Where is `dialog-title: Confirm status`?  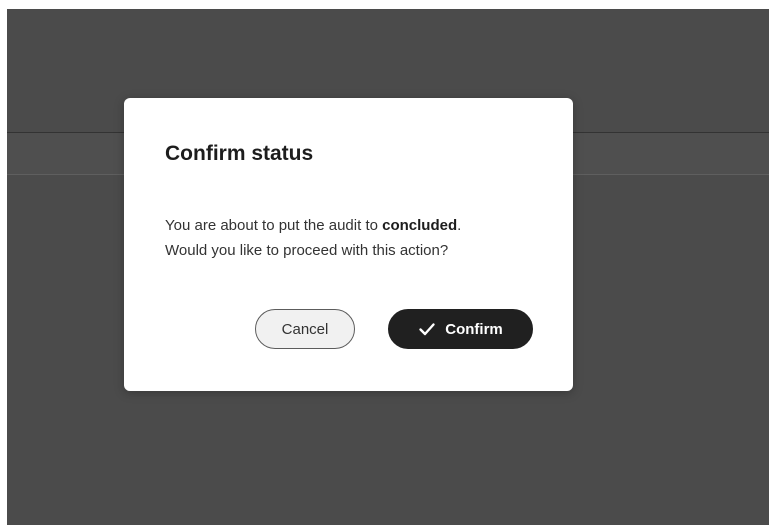
dialog-title: Confirm status is located at coordinates (239, 153).